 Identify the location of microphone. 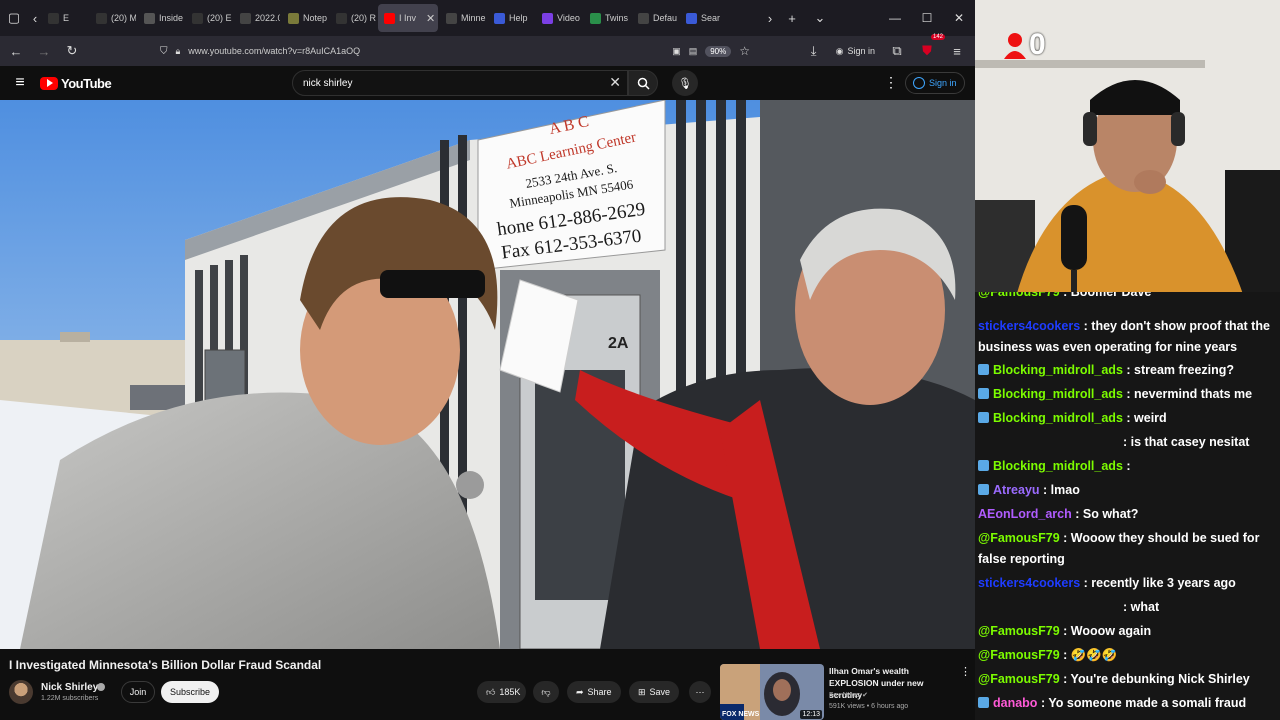
(1074, 237).